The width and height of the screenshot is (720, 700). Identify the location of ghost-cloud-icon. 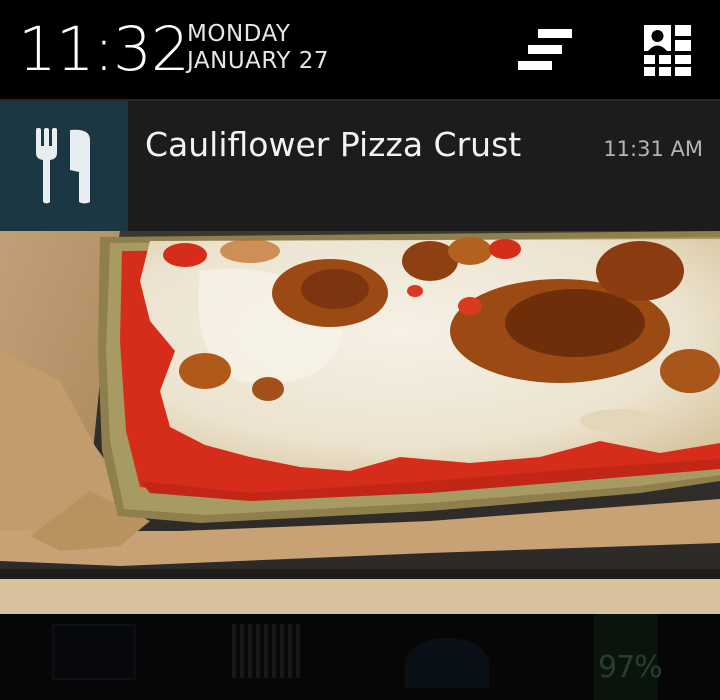
(447, 663).